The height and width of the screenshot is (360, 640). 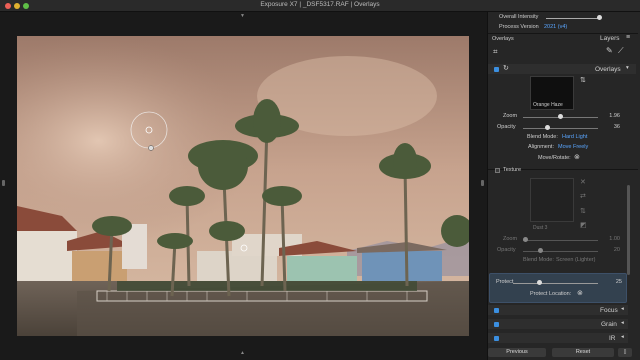 I want to click on brush-icon: ⟋, so click(x=621, y=51).